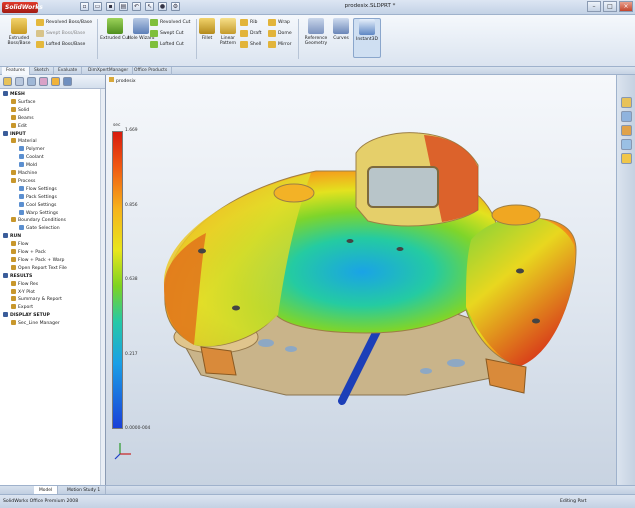 This screenshot has width=635, height=508. What do you see at coordinates (22, 7) in the screenshot?
I see `solidworks-logo: SolidWorks` at bounding box center [22, 7].